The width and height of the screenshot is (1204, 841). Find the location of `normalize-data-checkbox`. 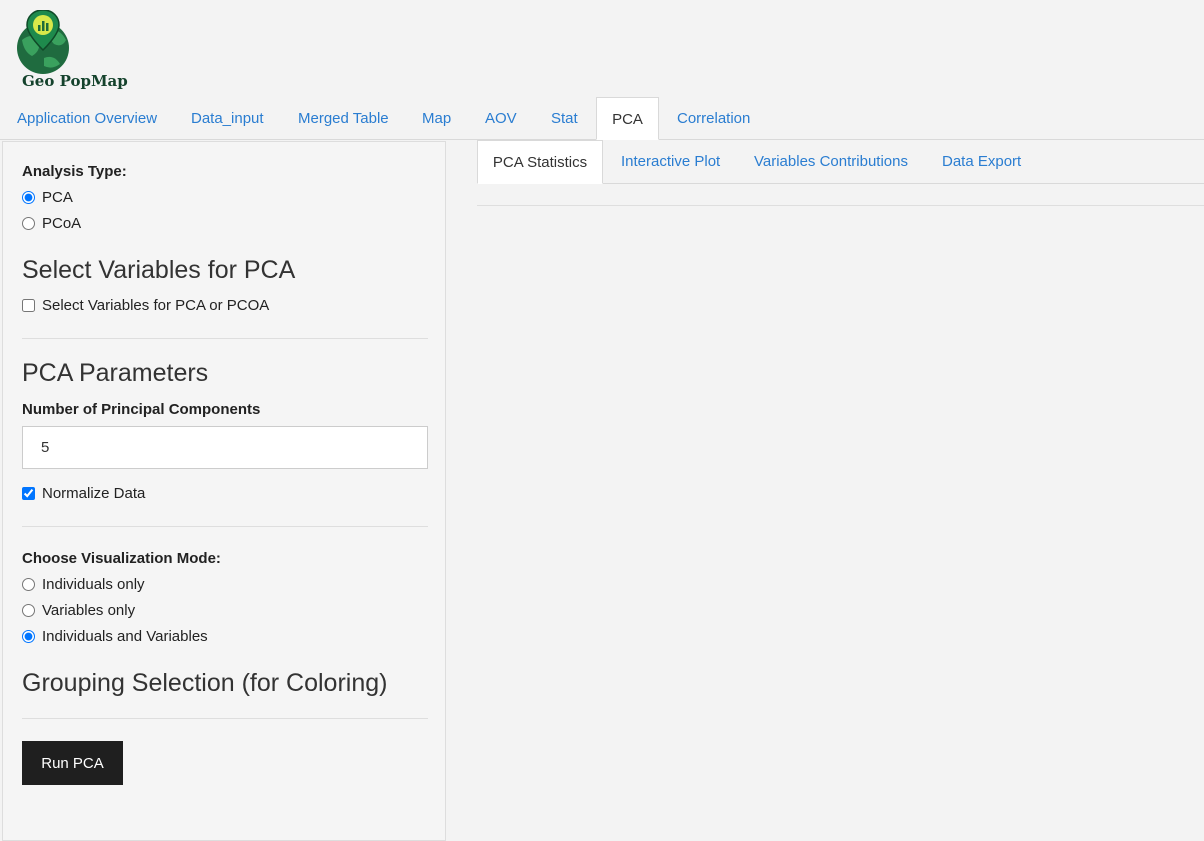

normalize-data-checkbox is located at coordinates (28, 493).